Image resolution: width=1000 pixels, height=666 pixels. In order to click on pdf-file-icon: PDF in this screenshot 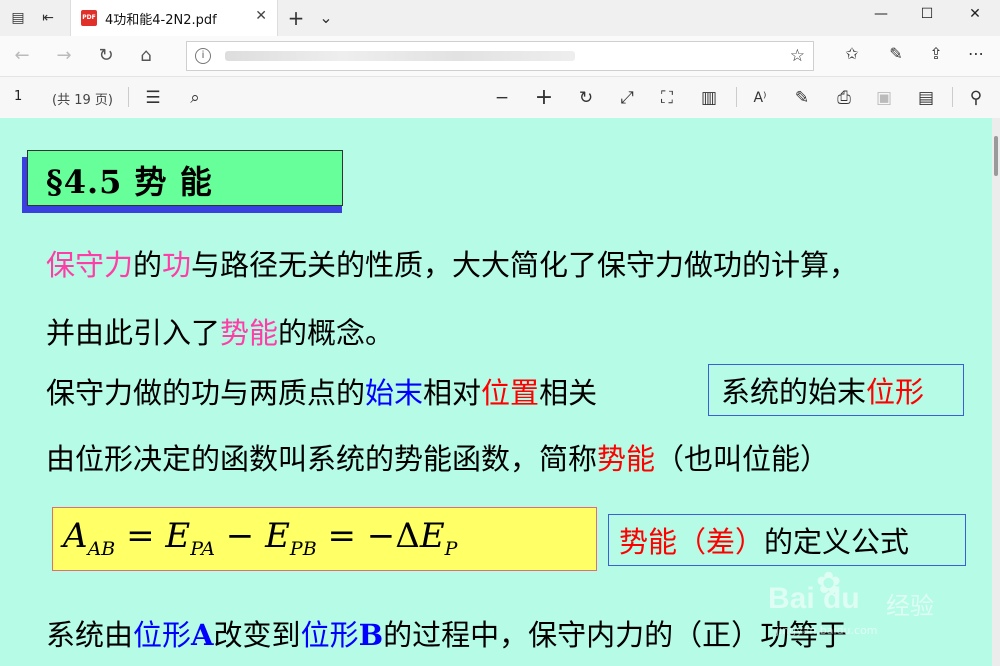, I will do `click(89, 18)`.